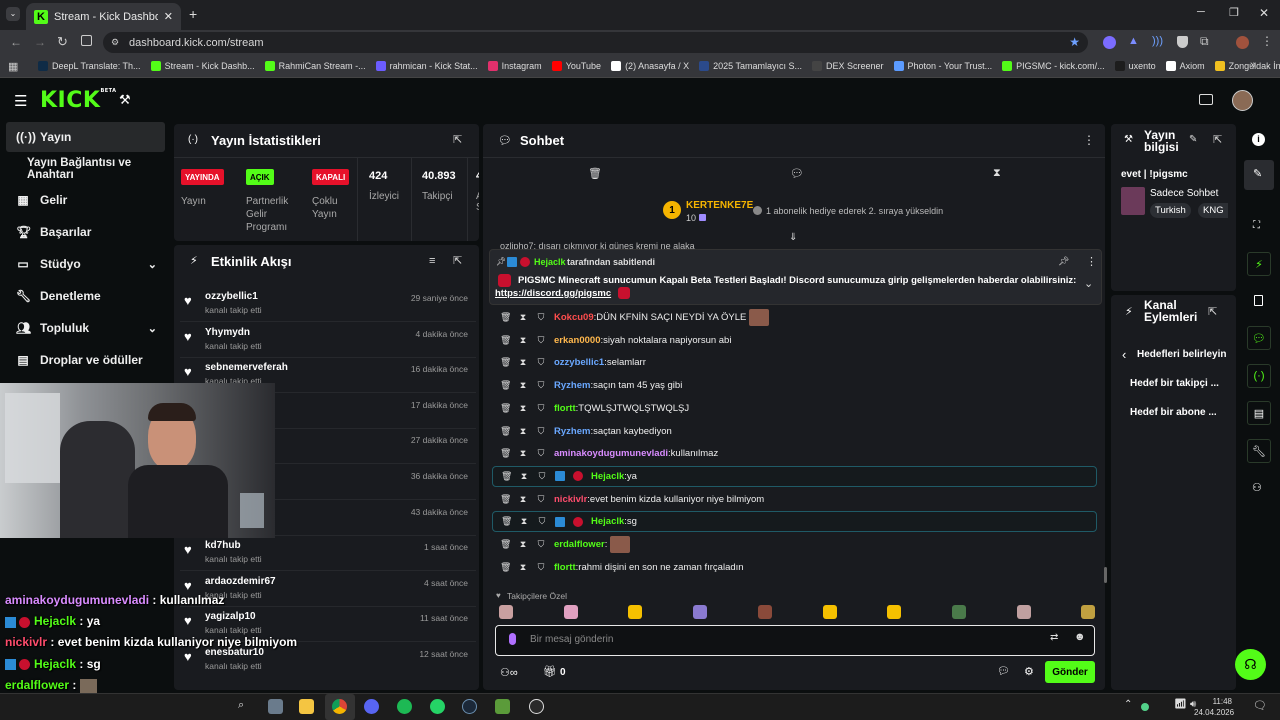 The width and height of the screenshot is (1280, 720). Describe the element at coordinates (20, 101) in the screenshot. I see `hamburger-menu-icon: ☰` at that location.